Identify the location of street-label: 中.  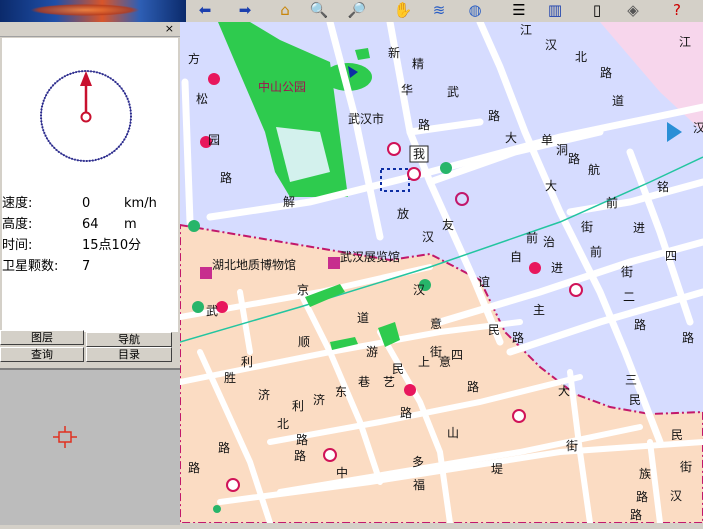
(342, 473).